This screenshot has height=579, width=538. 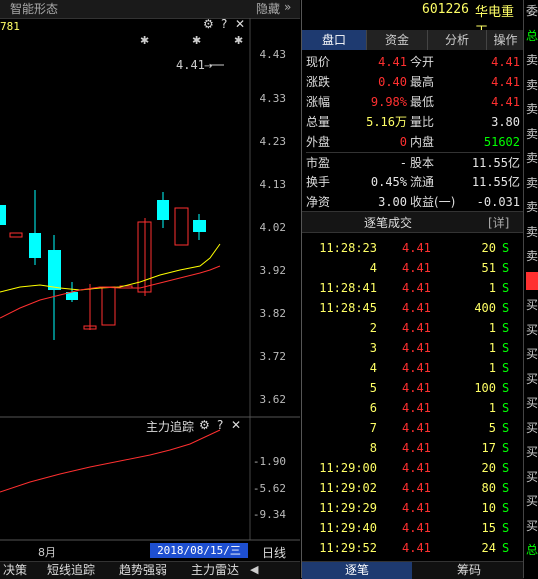 I want to click on tab-handicap: 盘口, so click(x=334, y=40).